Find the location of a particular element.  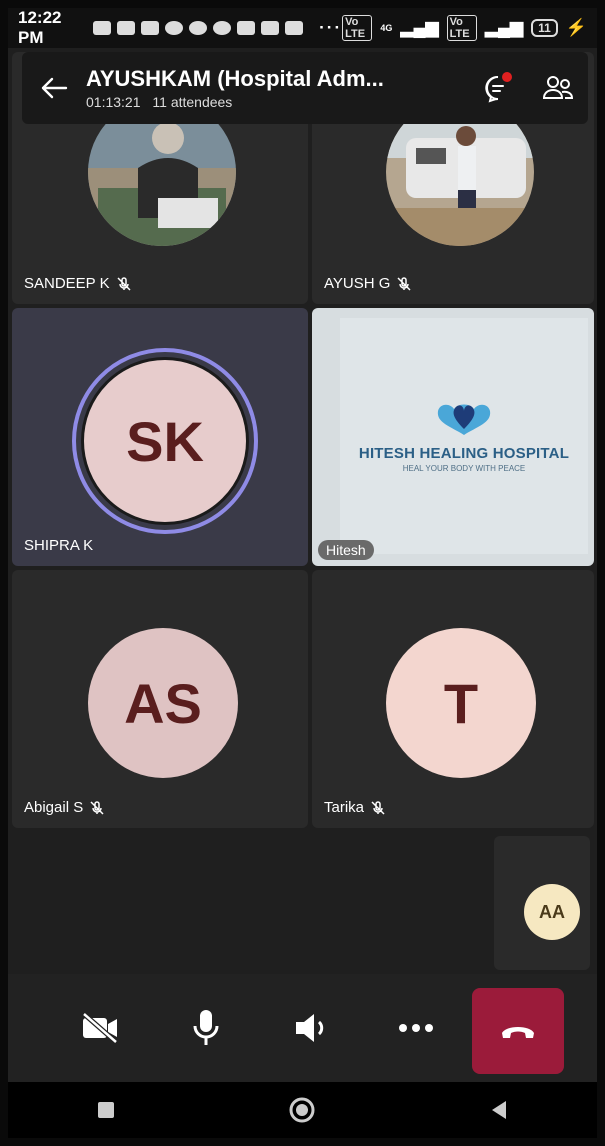

chat-button is located at coordinates (498, 88).